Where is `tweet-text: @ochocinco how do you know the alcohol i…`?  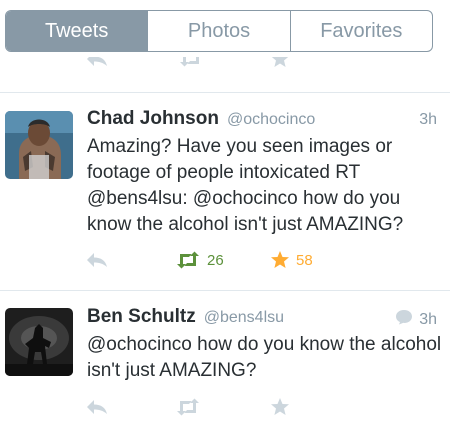
tweet-text: @ochocinco how do you know the alcohol i… is located at coordinates (264, 357).